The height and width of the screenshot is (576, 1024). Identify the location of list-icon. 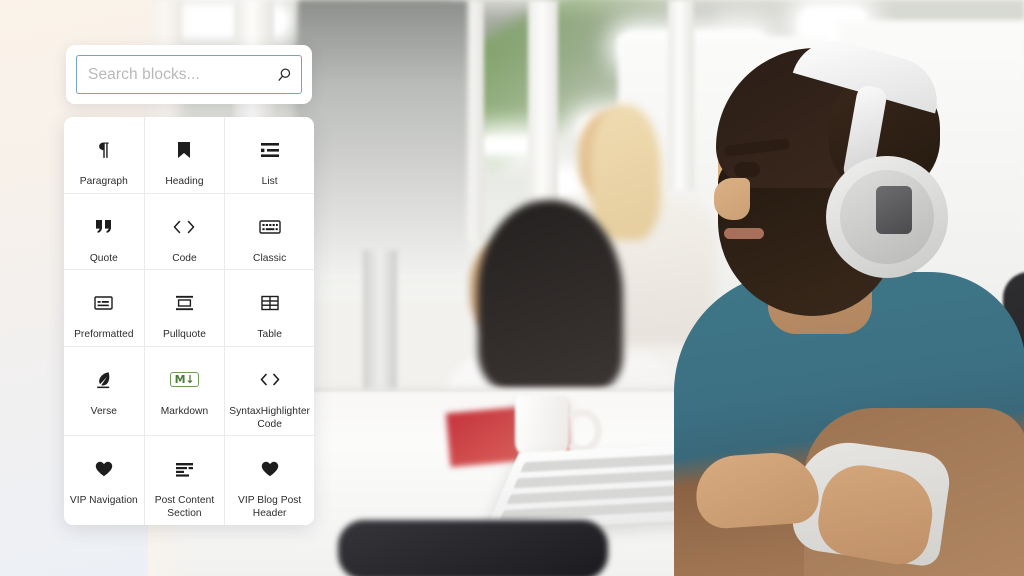
(270, 150).